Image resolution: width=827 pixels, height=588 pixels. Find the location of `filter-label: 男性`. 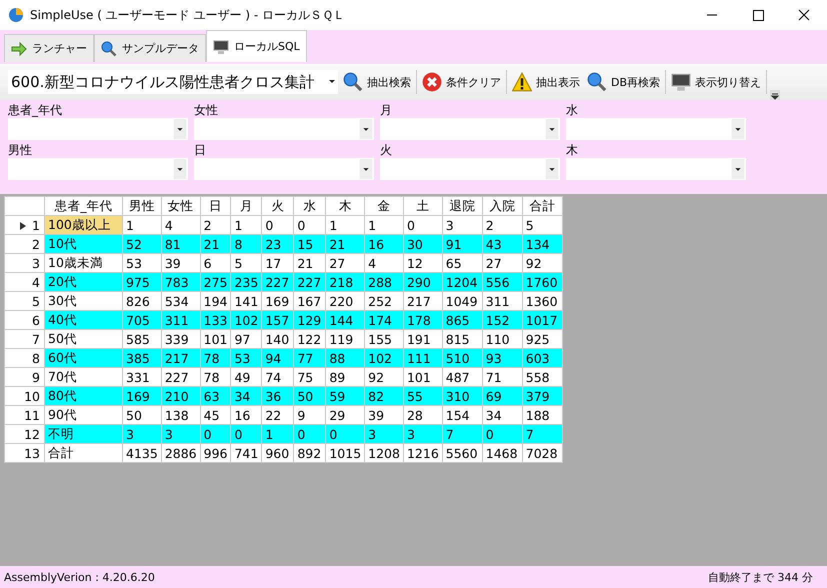

filter-label: 男性 is located at coordinates (20, 150).